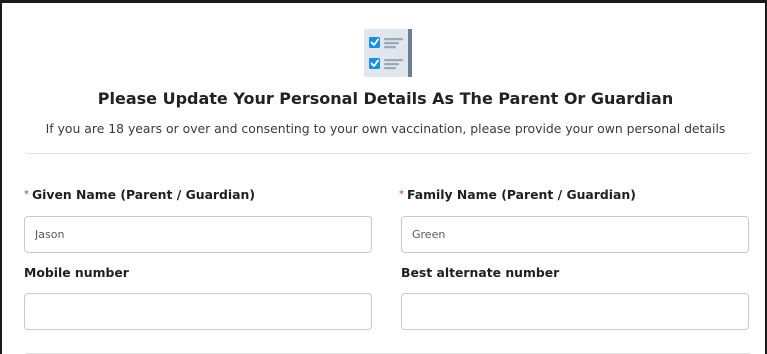 This screenshot has height=354, width=767. I want to click on mobile-number-label: Mobile number, so click(76, 272).